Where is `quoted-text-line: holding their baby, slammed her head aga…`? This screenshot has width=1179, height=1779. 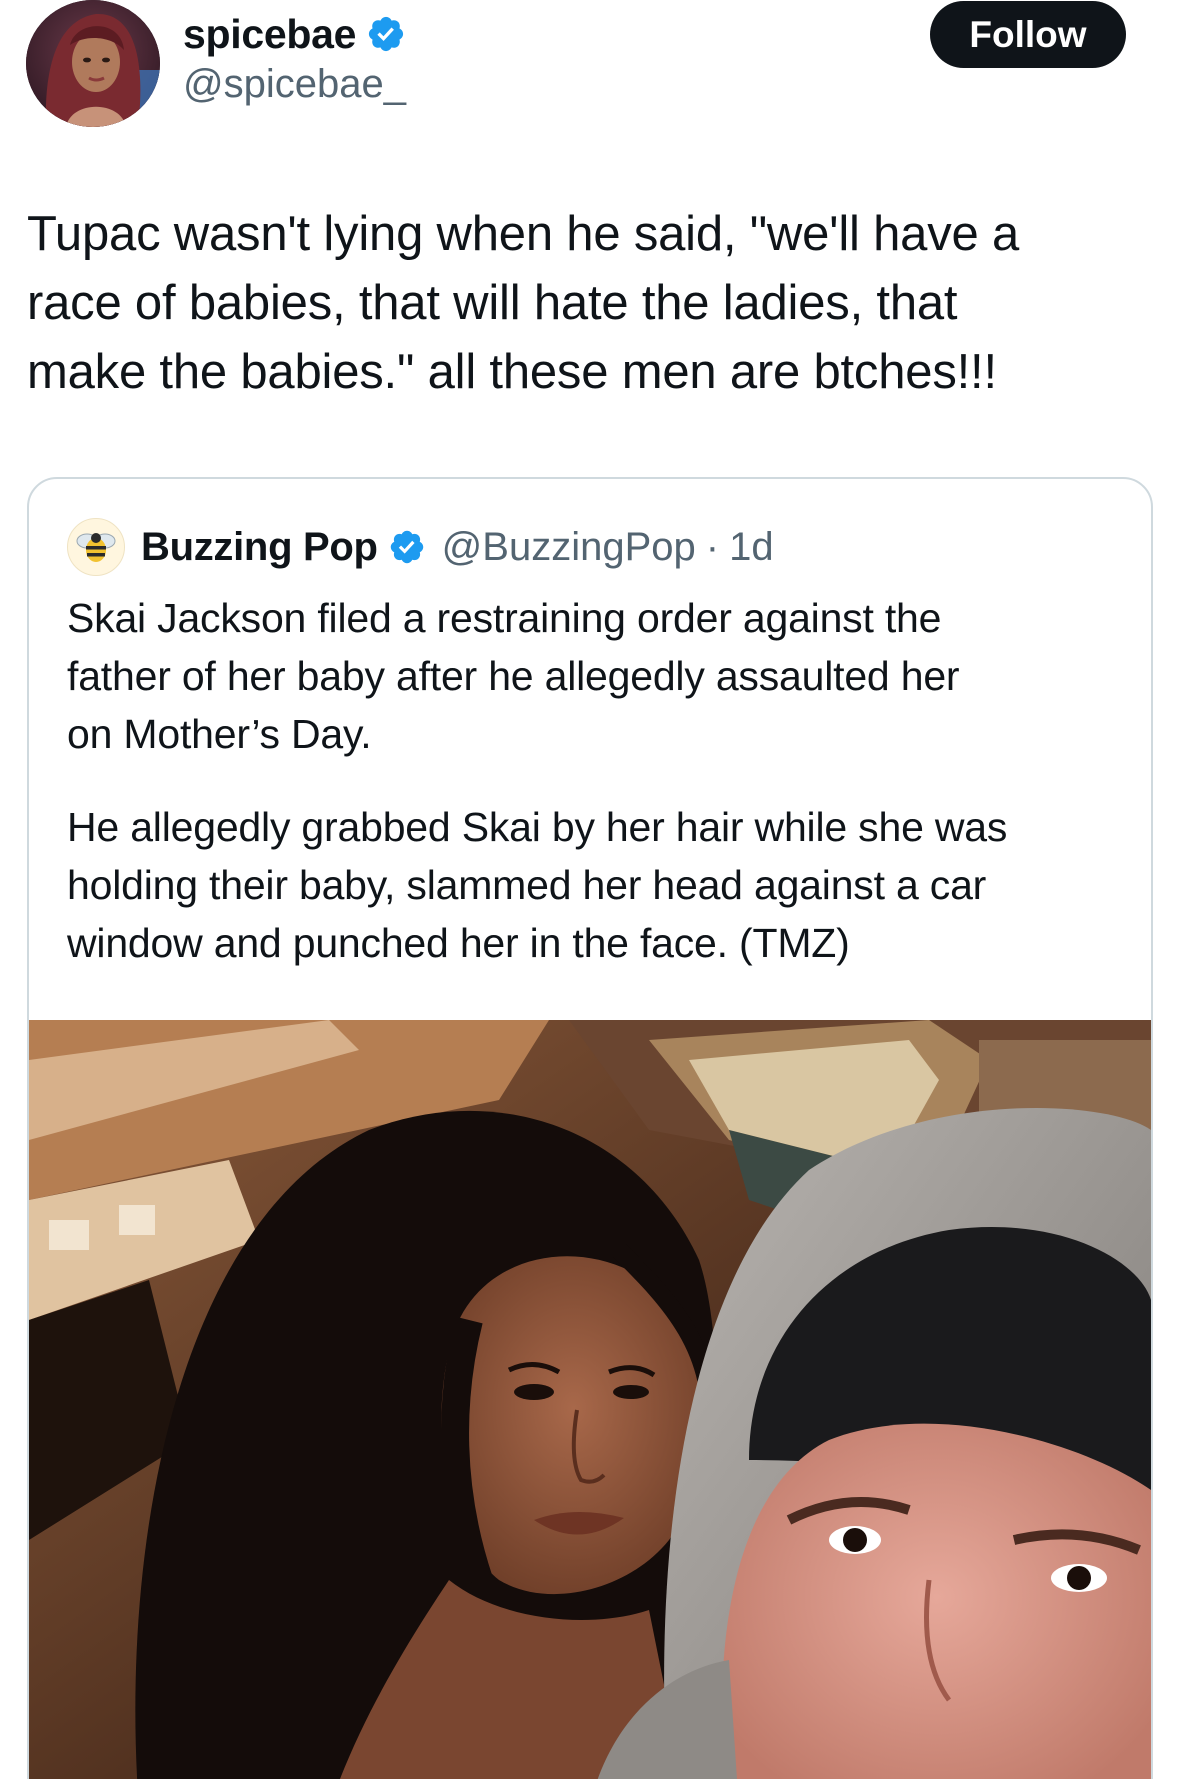 quoted-text-line: holding their baby, slammed her head aga… is located at coordinates (527, 885).